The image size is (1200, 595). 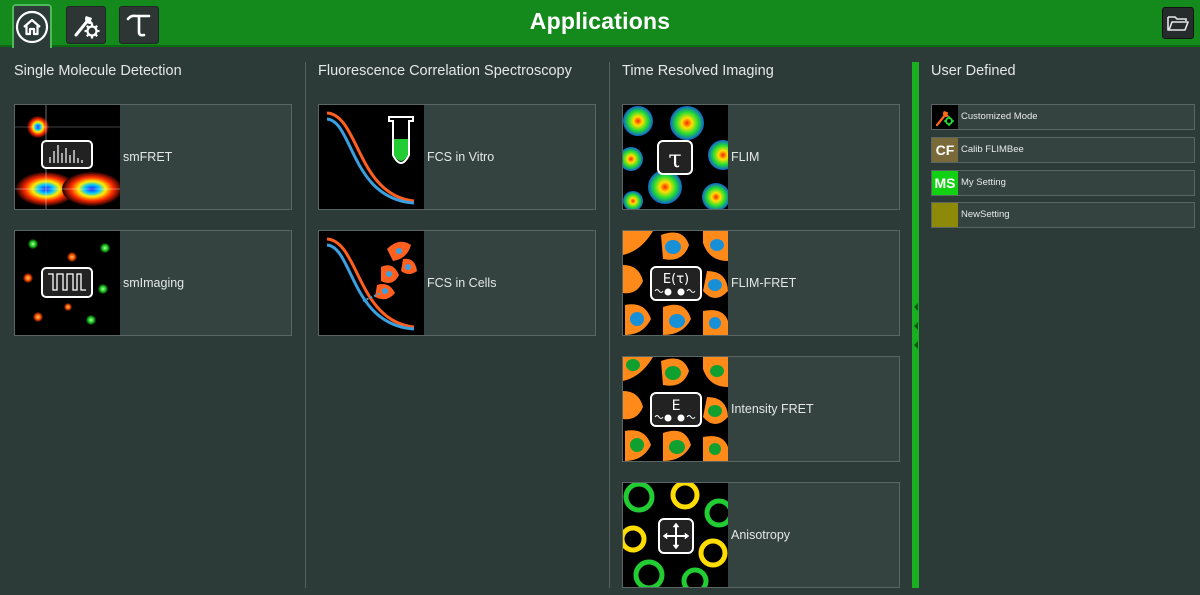 I want to click on tile-label: smFRET, so click(x=148, y=157).